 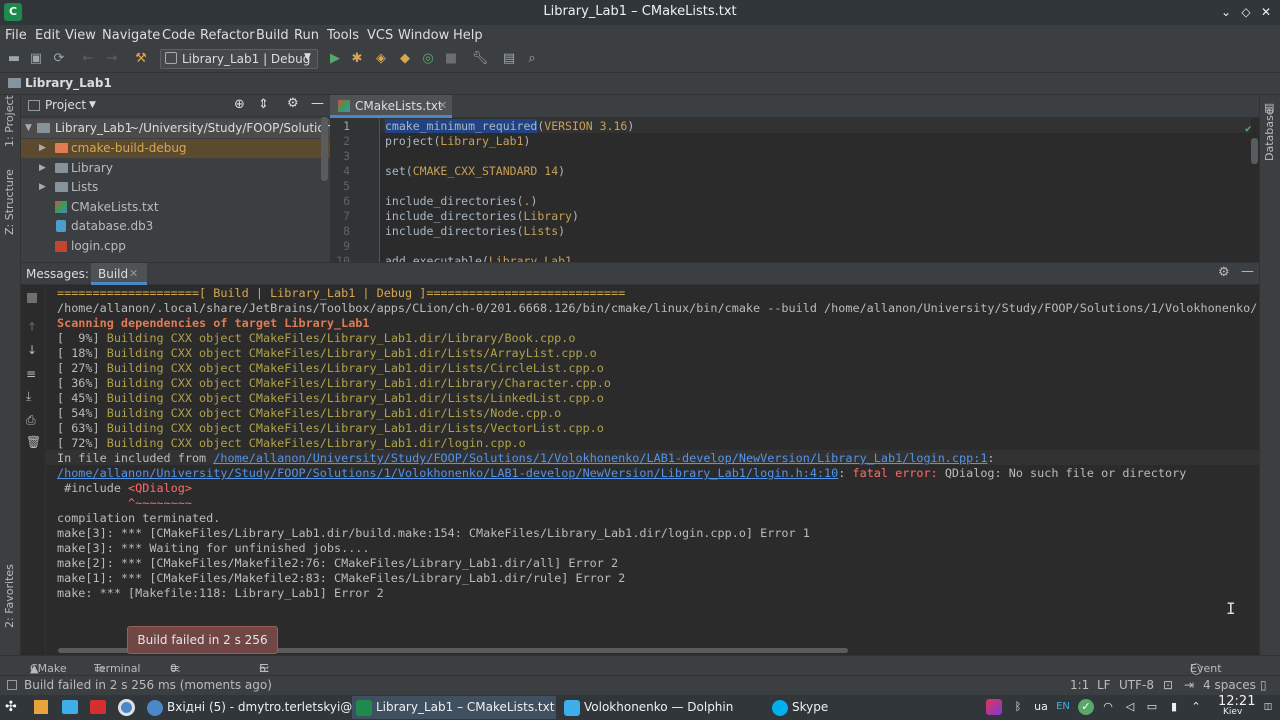 I want to click on chrome-app-icon, so click(x=126, y=707).